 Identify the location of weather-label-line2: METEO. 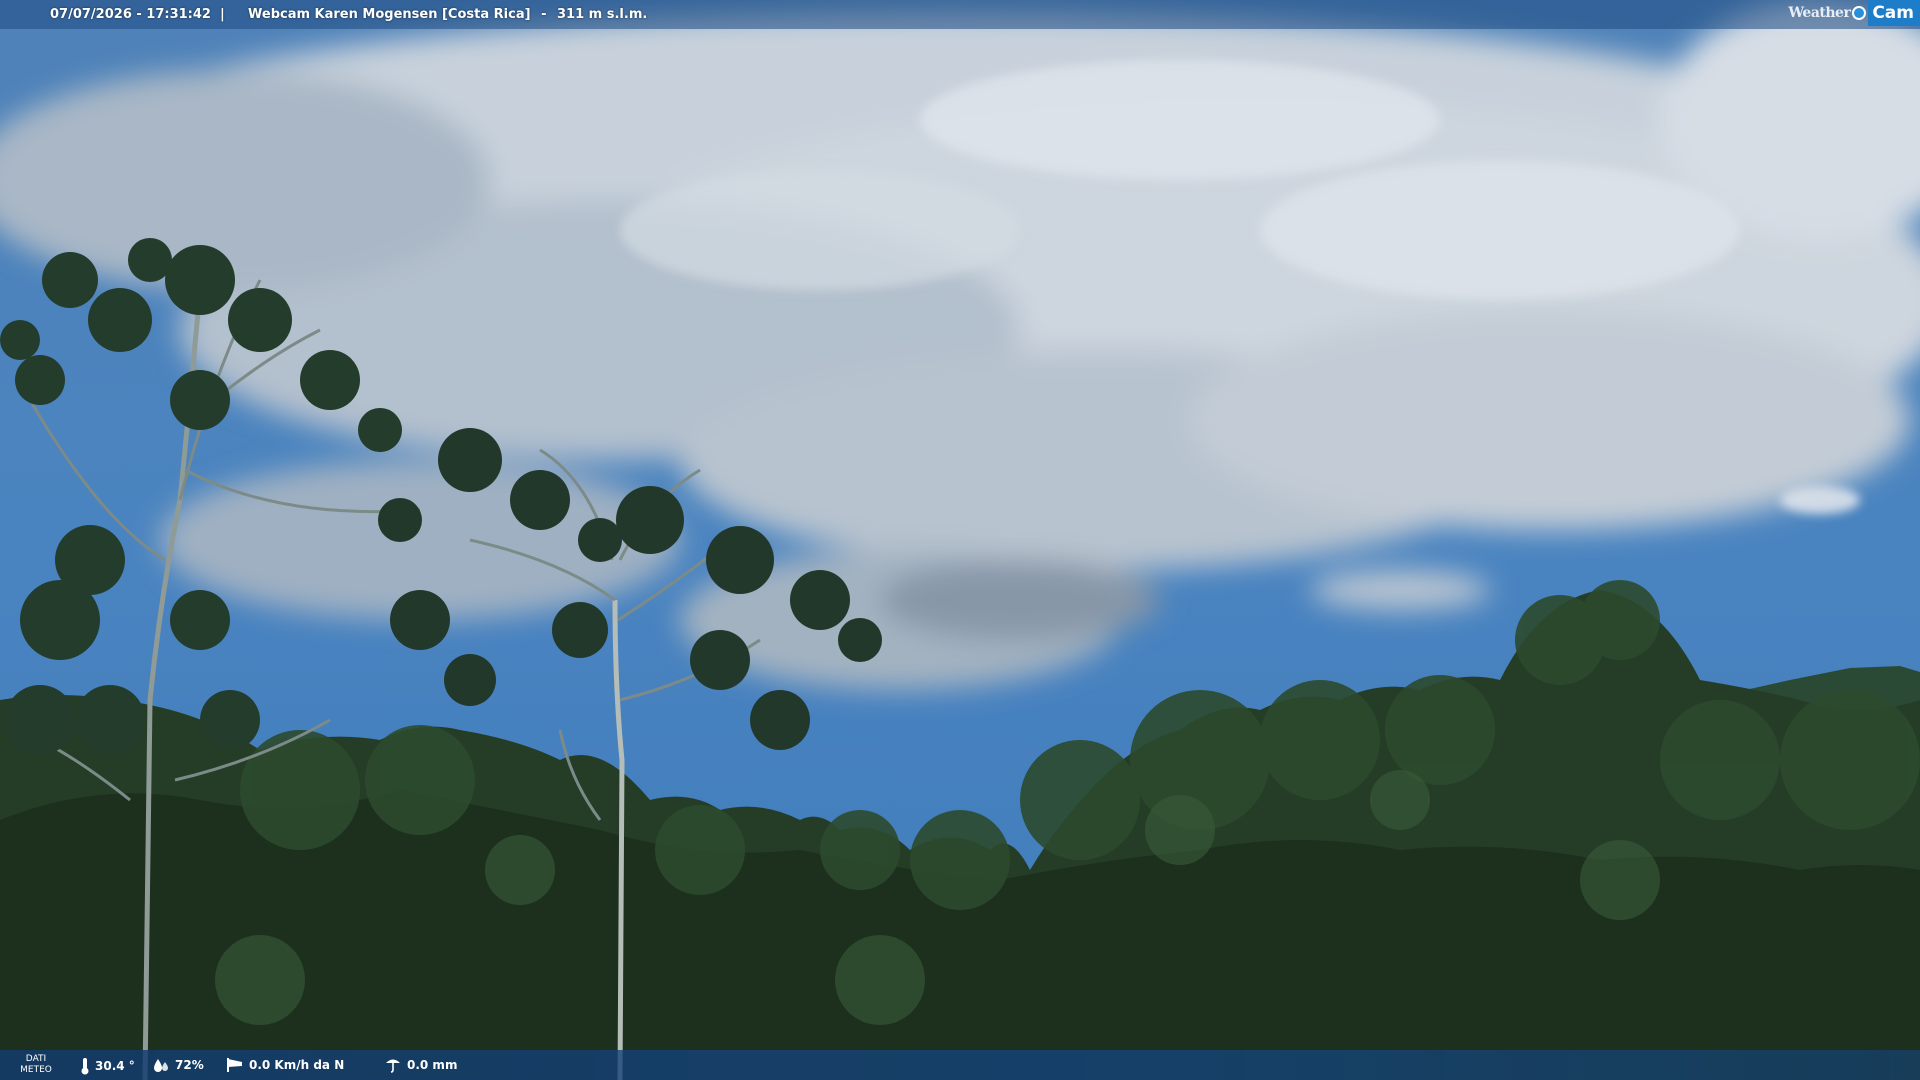
(36, 1070).